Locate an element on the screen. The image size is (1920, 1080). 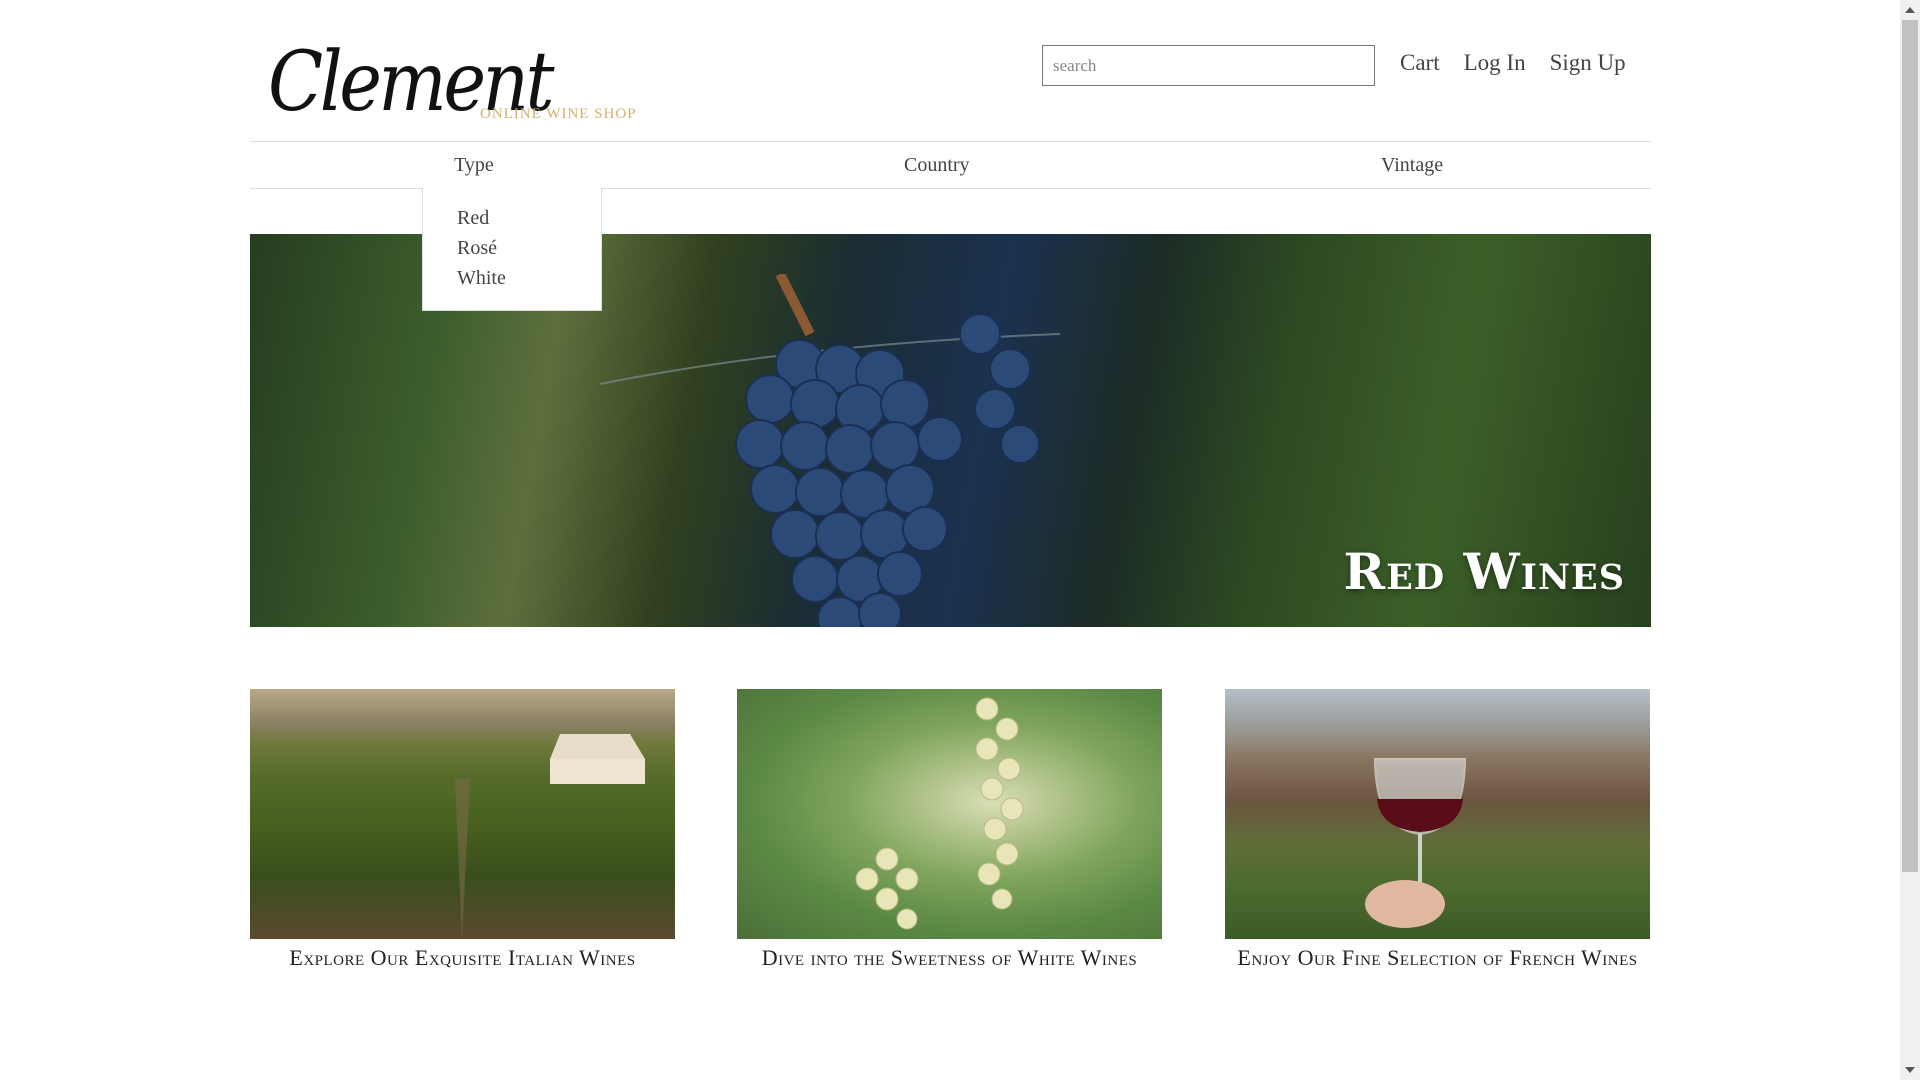
category-type: Type is located at coordinates (474, 165).